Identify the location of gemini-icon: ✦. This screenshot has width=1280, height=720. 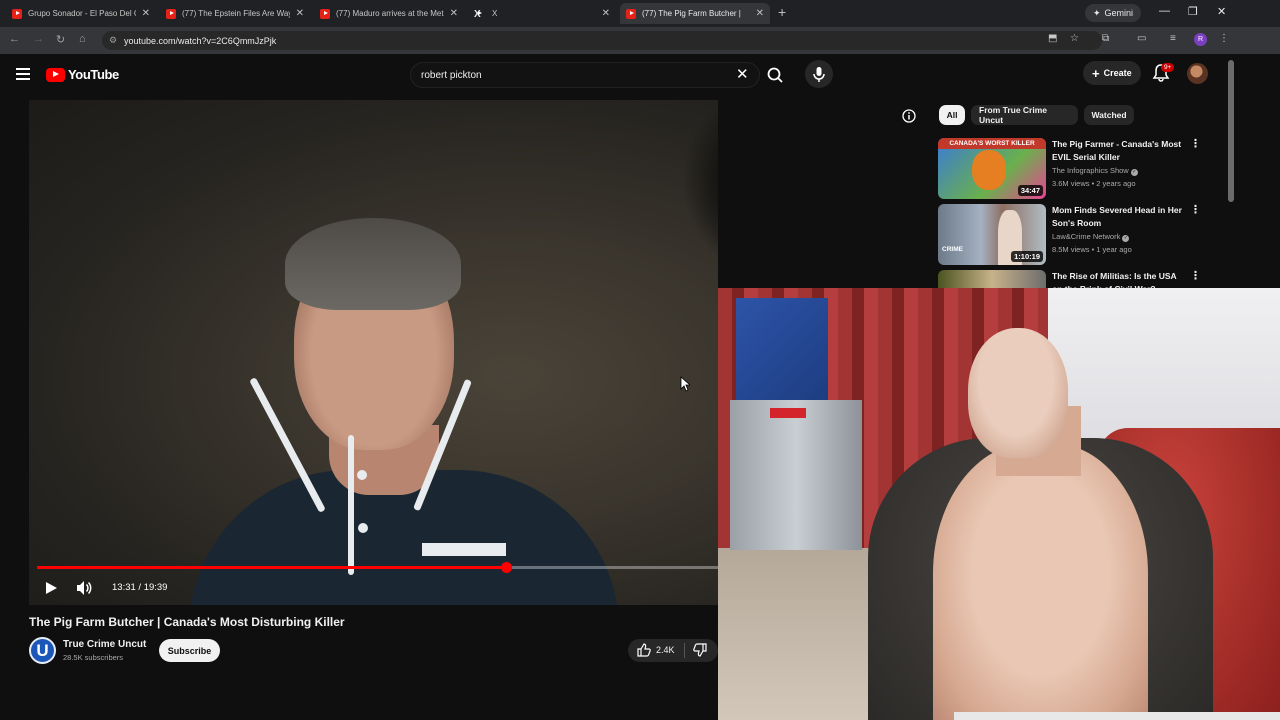
(1097, 12).